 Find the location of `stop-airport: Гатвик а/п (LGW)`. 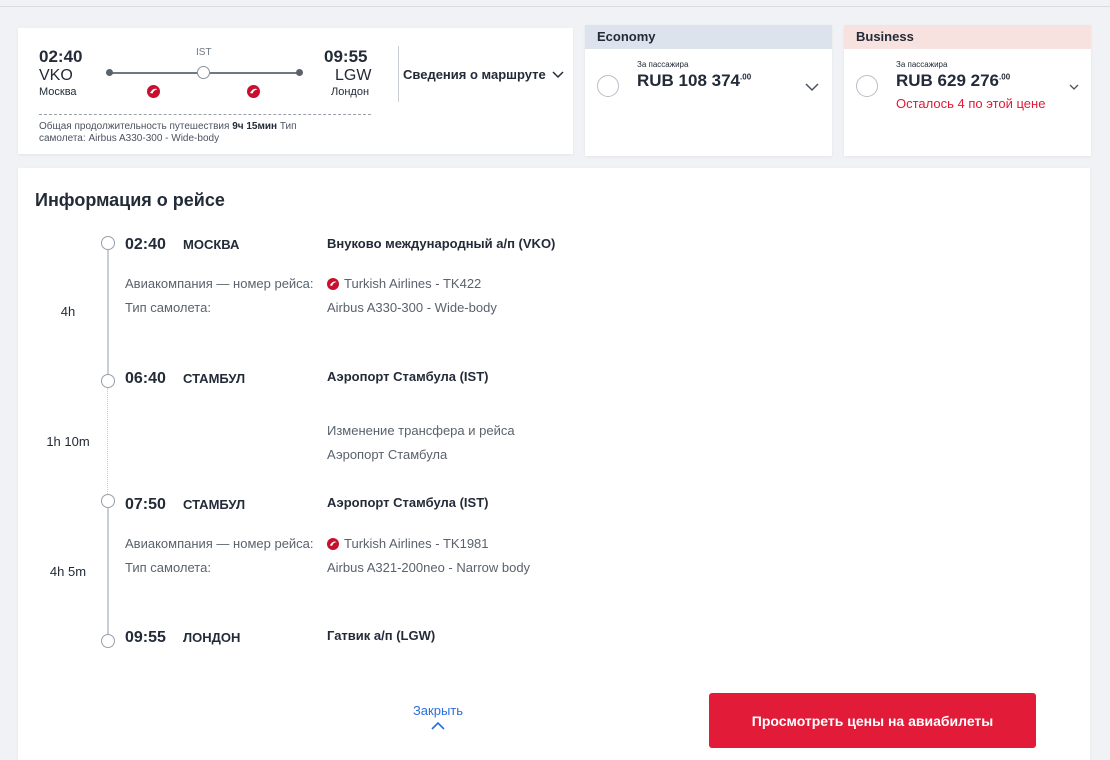

stop-airport: Гатвик а/п (LGW) is located at coordinates (381, 635).